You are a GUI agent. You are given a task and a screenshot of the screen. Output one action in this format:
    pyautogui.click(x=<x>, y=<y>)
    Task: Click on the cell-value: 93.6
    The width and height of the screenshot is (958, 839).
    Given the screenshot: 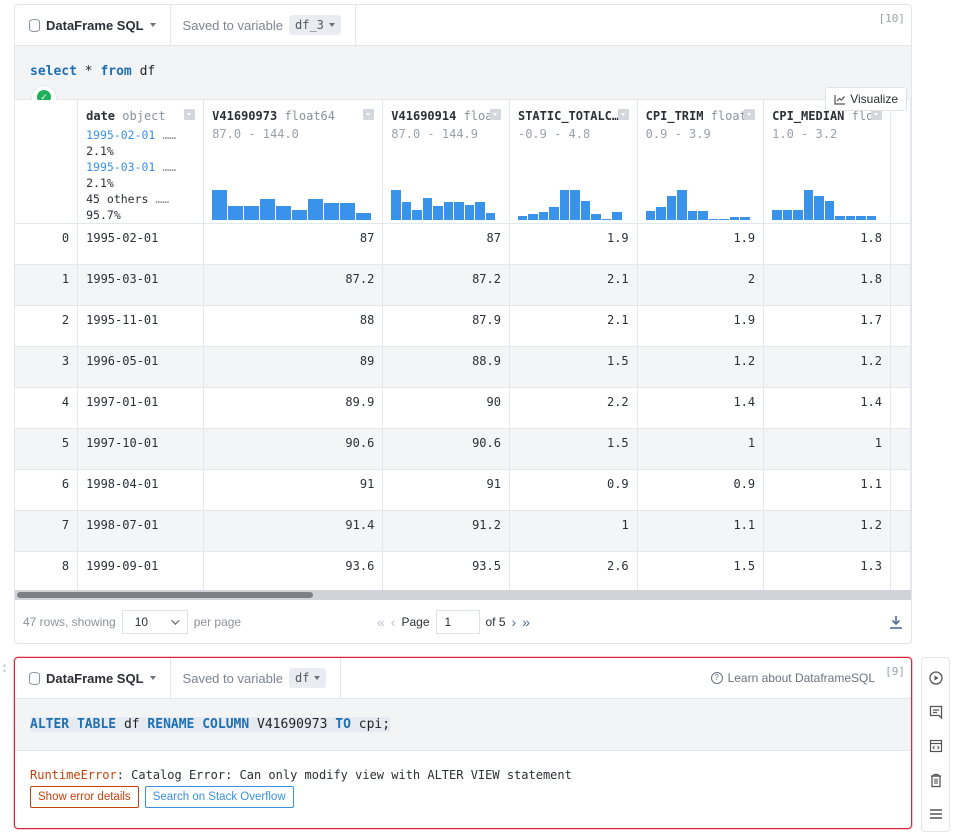 What is the action you would take?
    pyautogui.click(x=293, y=570)
    